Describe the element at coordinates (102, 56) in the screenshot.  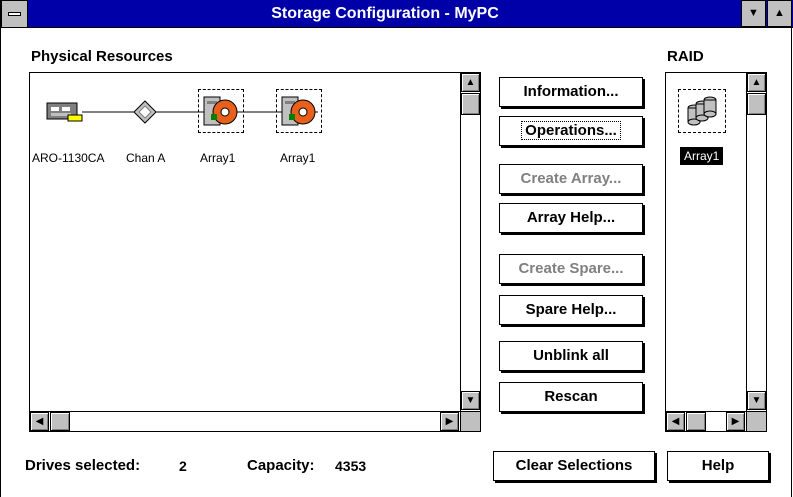
I see `physical-resources-label: Physical Resources` at that location.